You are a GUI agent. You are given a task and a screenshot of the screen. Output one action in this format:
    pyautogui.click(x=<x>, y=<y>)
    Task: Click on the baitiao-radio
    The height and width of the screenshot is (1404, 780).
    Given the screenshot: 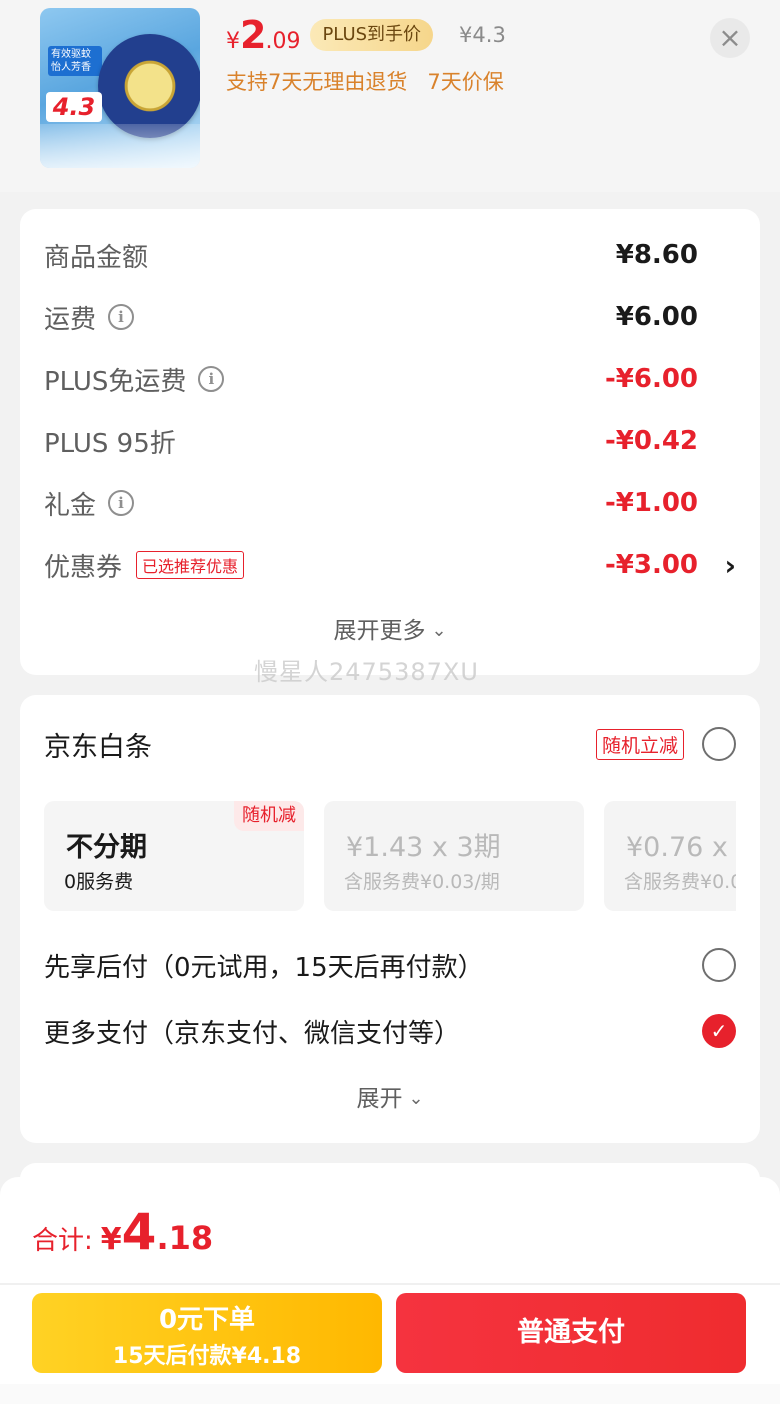 What is the action you would take?
    pyautogui.click(x=719, y=744)
    